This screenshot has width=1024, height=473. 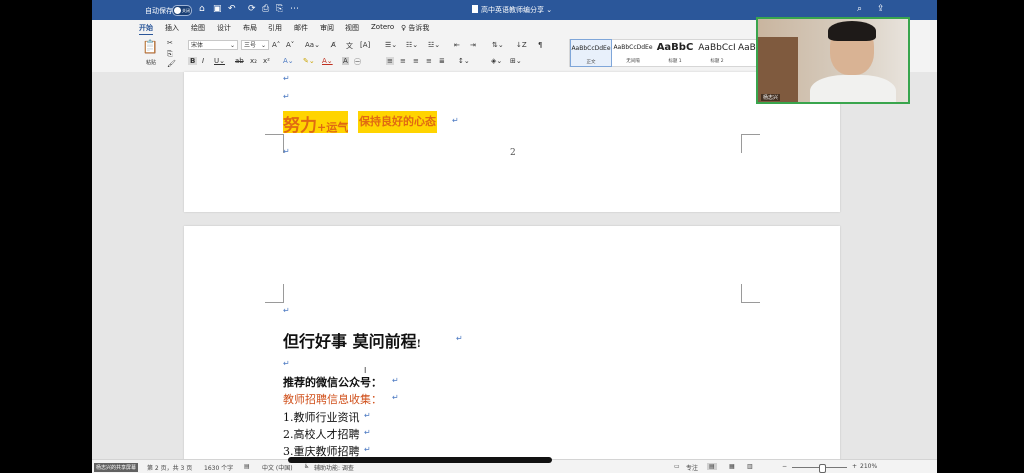 What do you see at coordinates (309, 61) in the screenshot?
I see `highlight-icon: ✎⌄` at bounding box center [309, 61].